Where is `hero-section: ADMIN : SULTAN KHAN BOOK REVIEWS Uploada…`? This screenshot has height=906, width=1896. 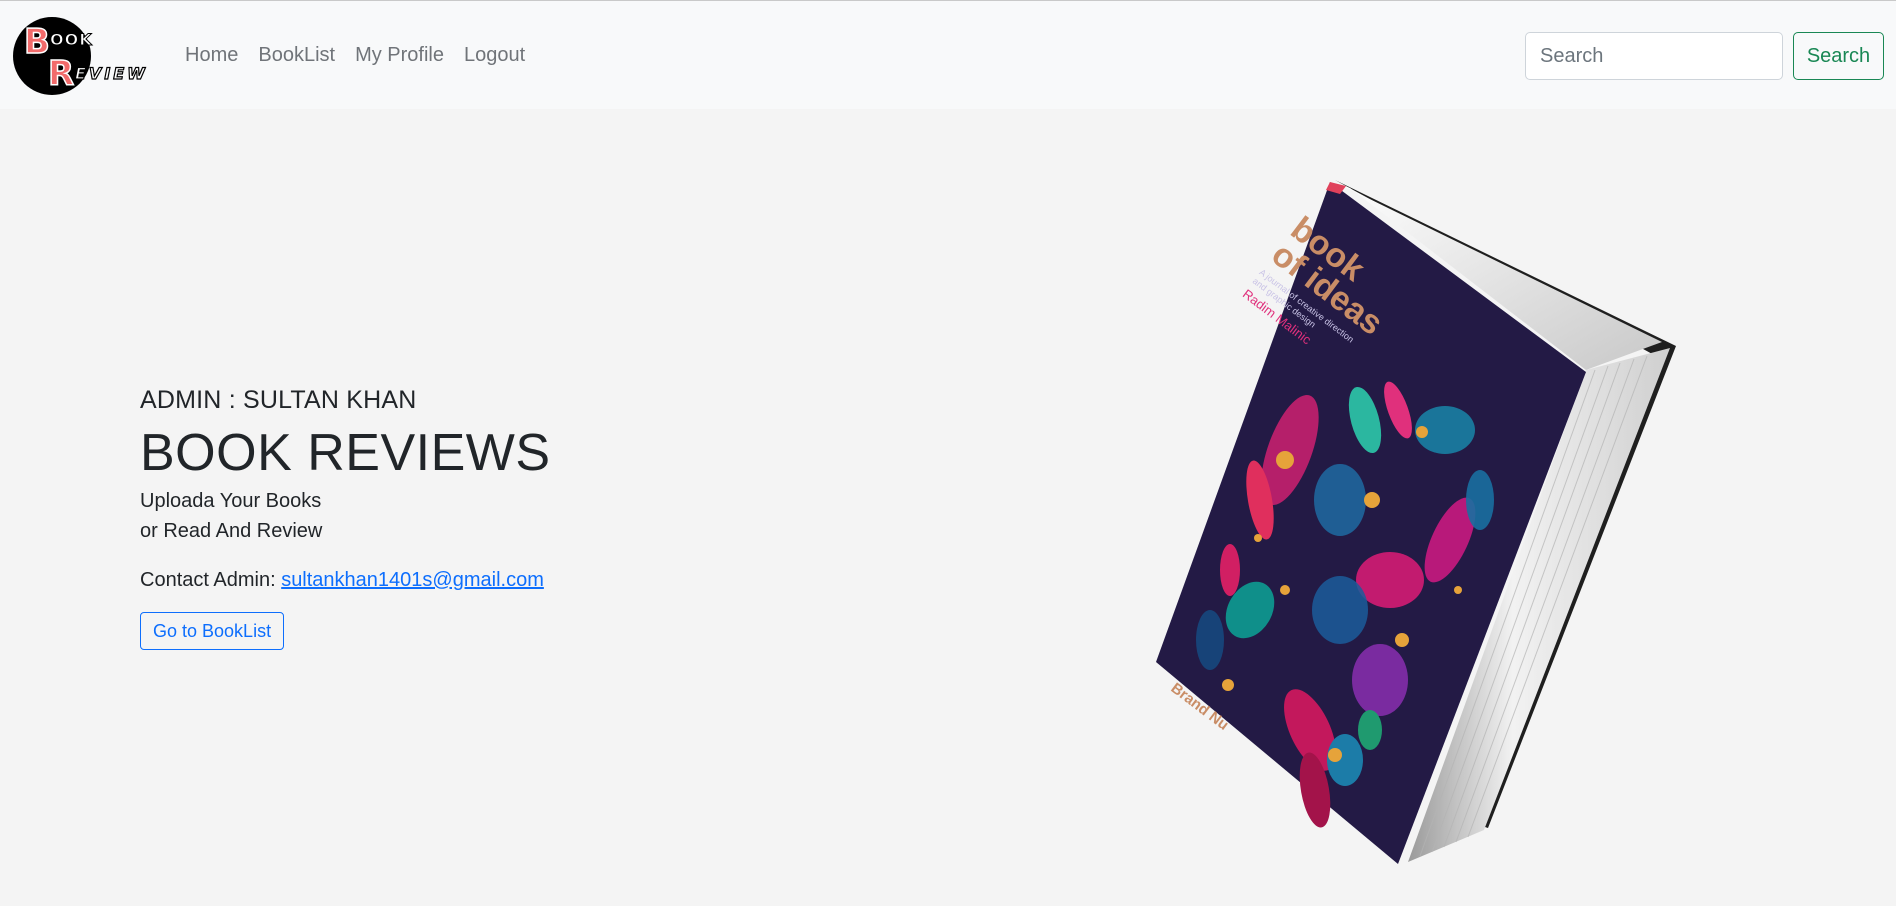
hero-section: ADMIN : SULTAN KHAN BOOK REVIEWS Uploada… is located at coordinates (345, 517).